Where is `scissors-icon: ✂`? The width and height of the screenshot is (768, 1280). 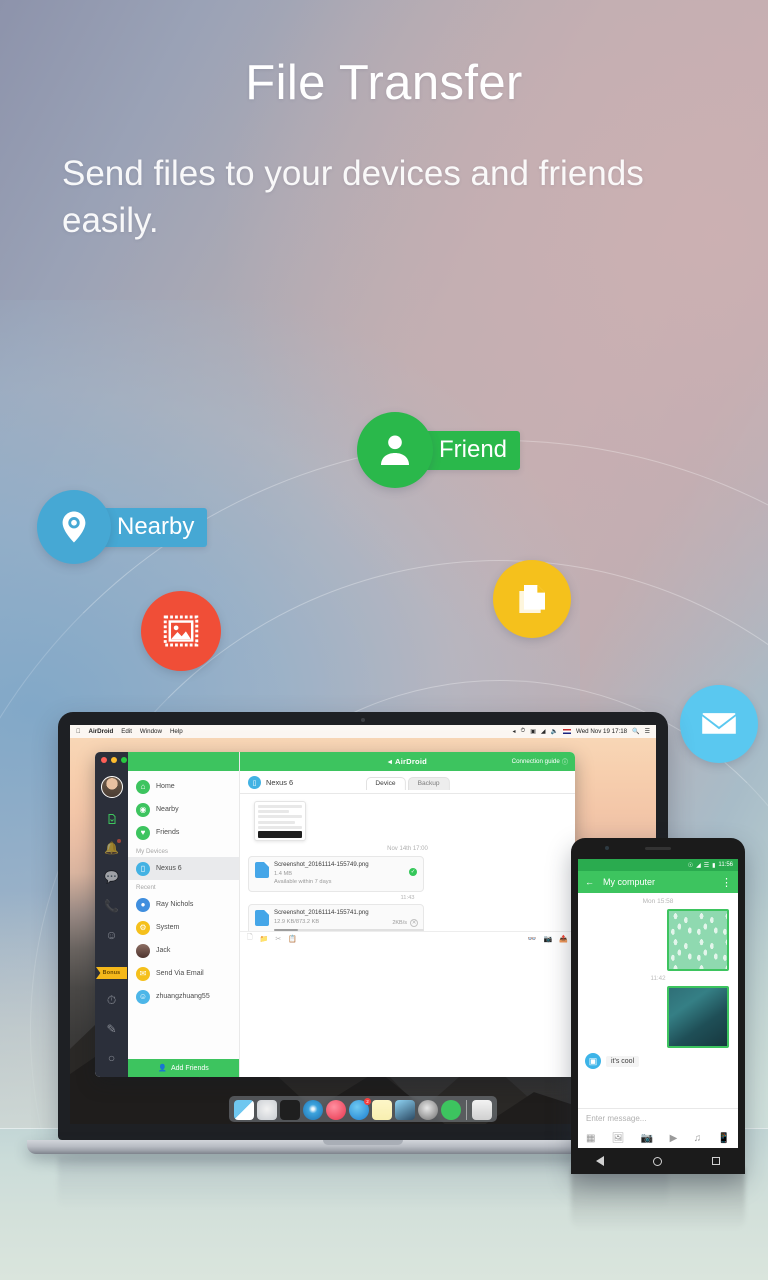 scissors-icon: ✂ is located at coordinates (278, 939).